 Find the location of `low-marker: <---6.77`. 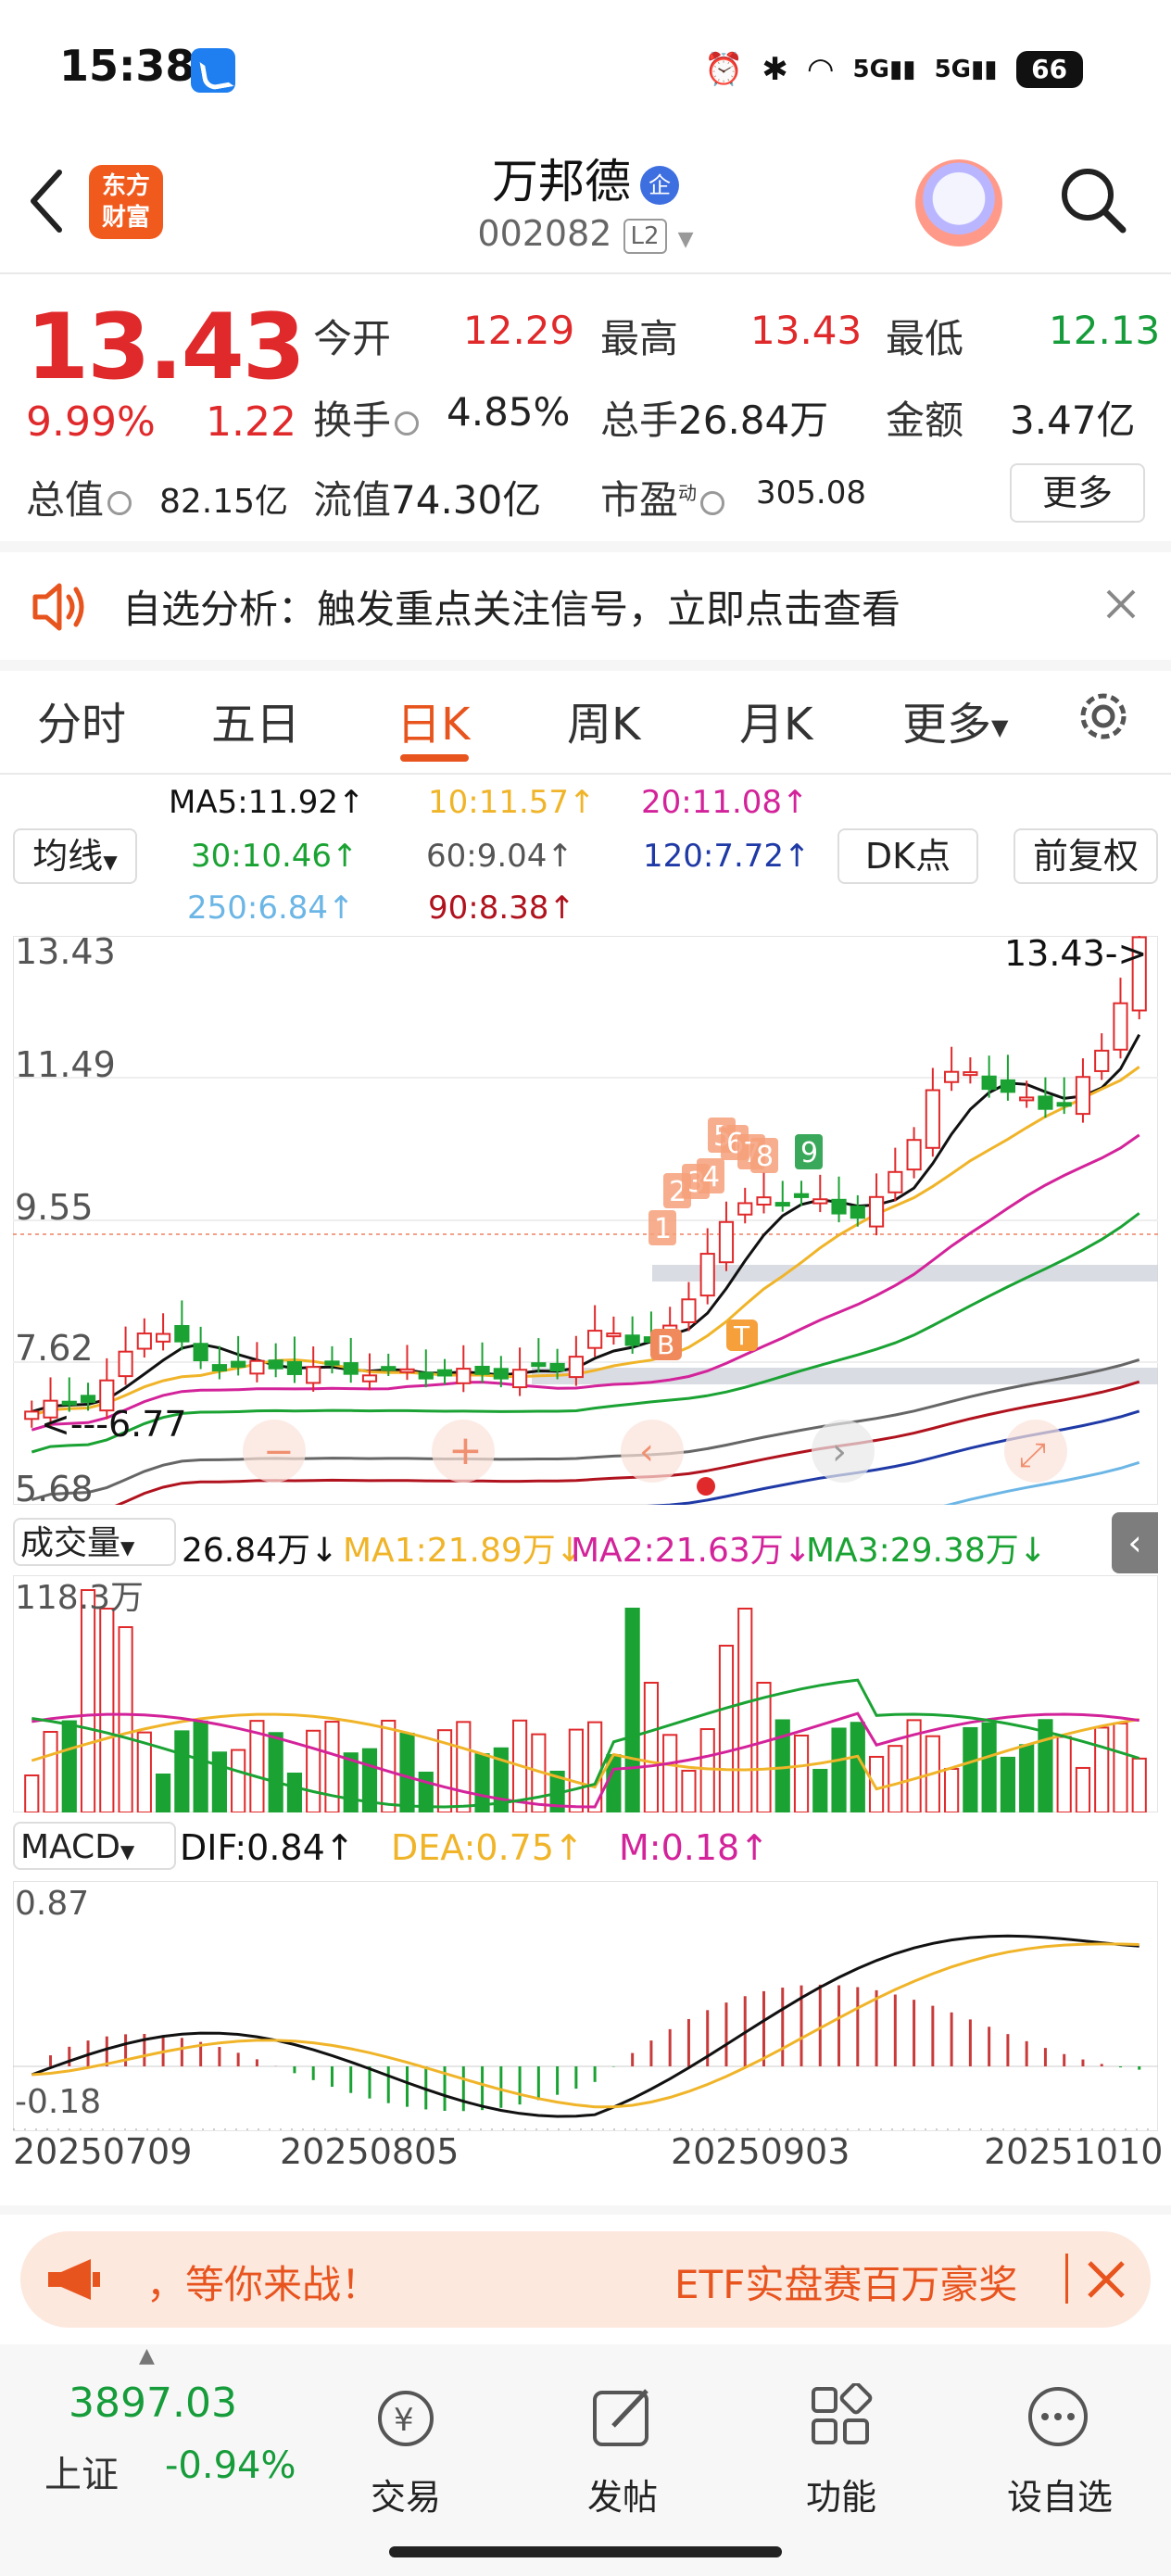

low-marker: <---6.77 is located at coordinates (114, 1424).